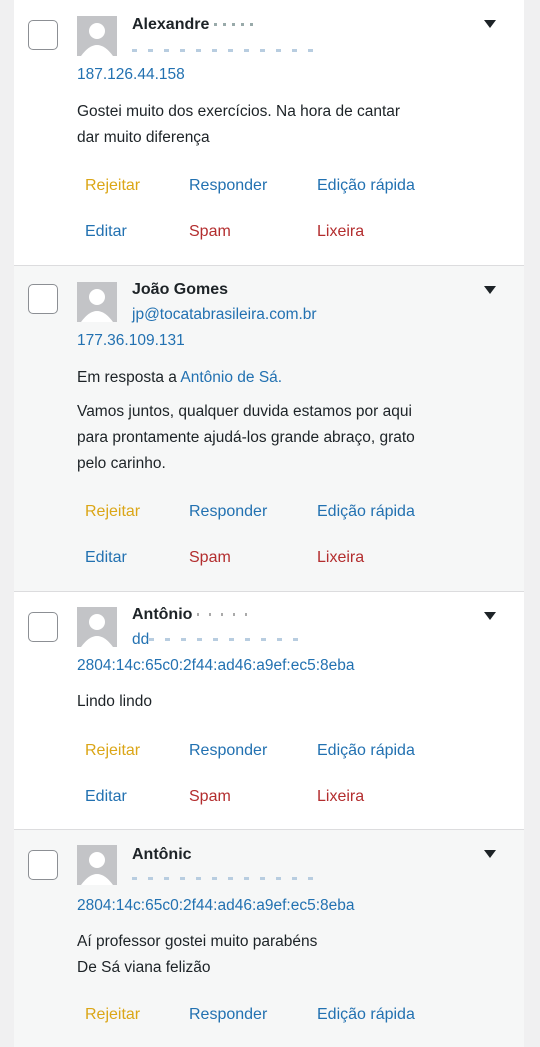 The width and height of the screenshot is (540, 1047). What do you see at coordinates (131, 341) in the screenshot?
I see `comment-author-ip: 177.36.109.131` at bounding box center [131, 341].